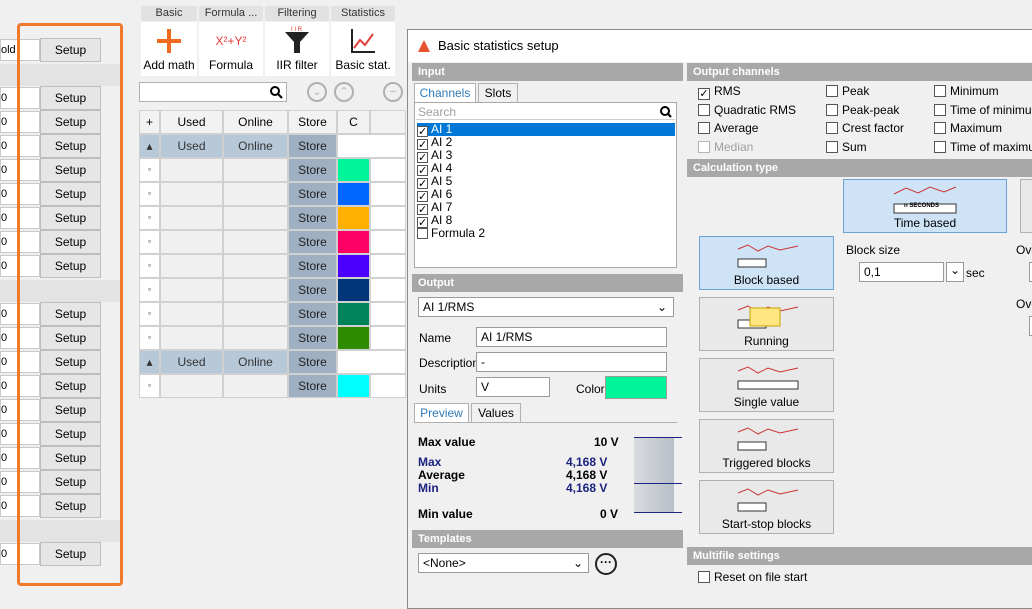 The height and width of the screenshot is (609, 1032). What do you see at coordinates (498, 93) in the screenshot?
I see `tab-slots: Slots` at bounding box center [498, 93].